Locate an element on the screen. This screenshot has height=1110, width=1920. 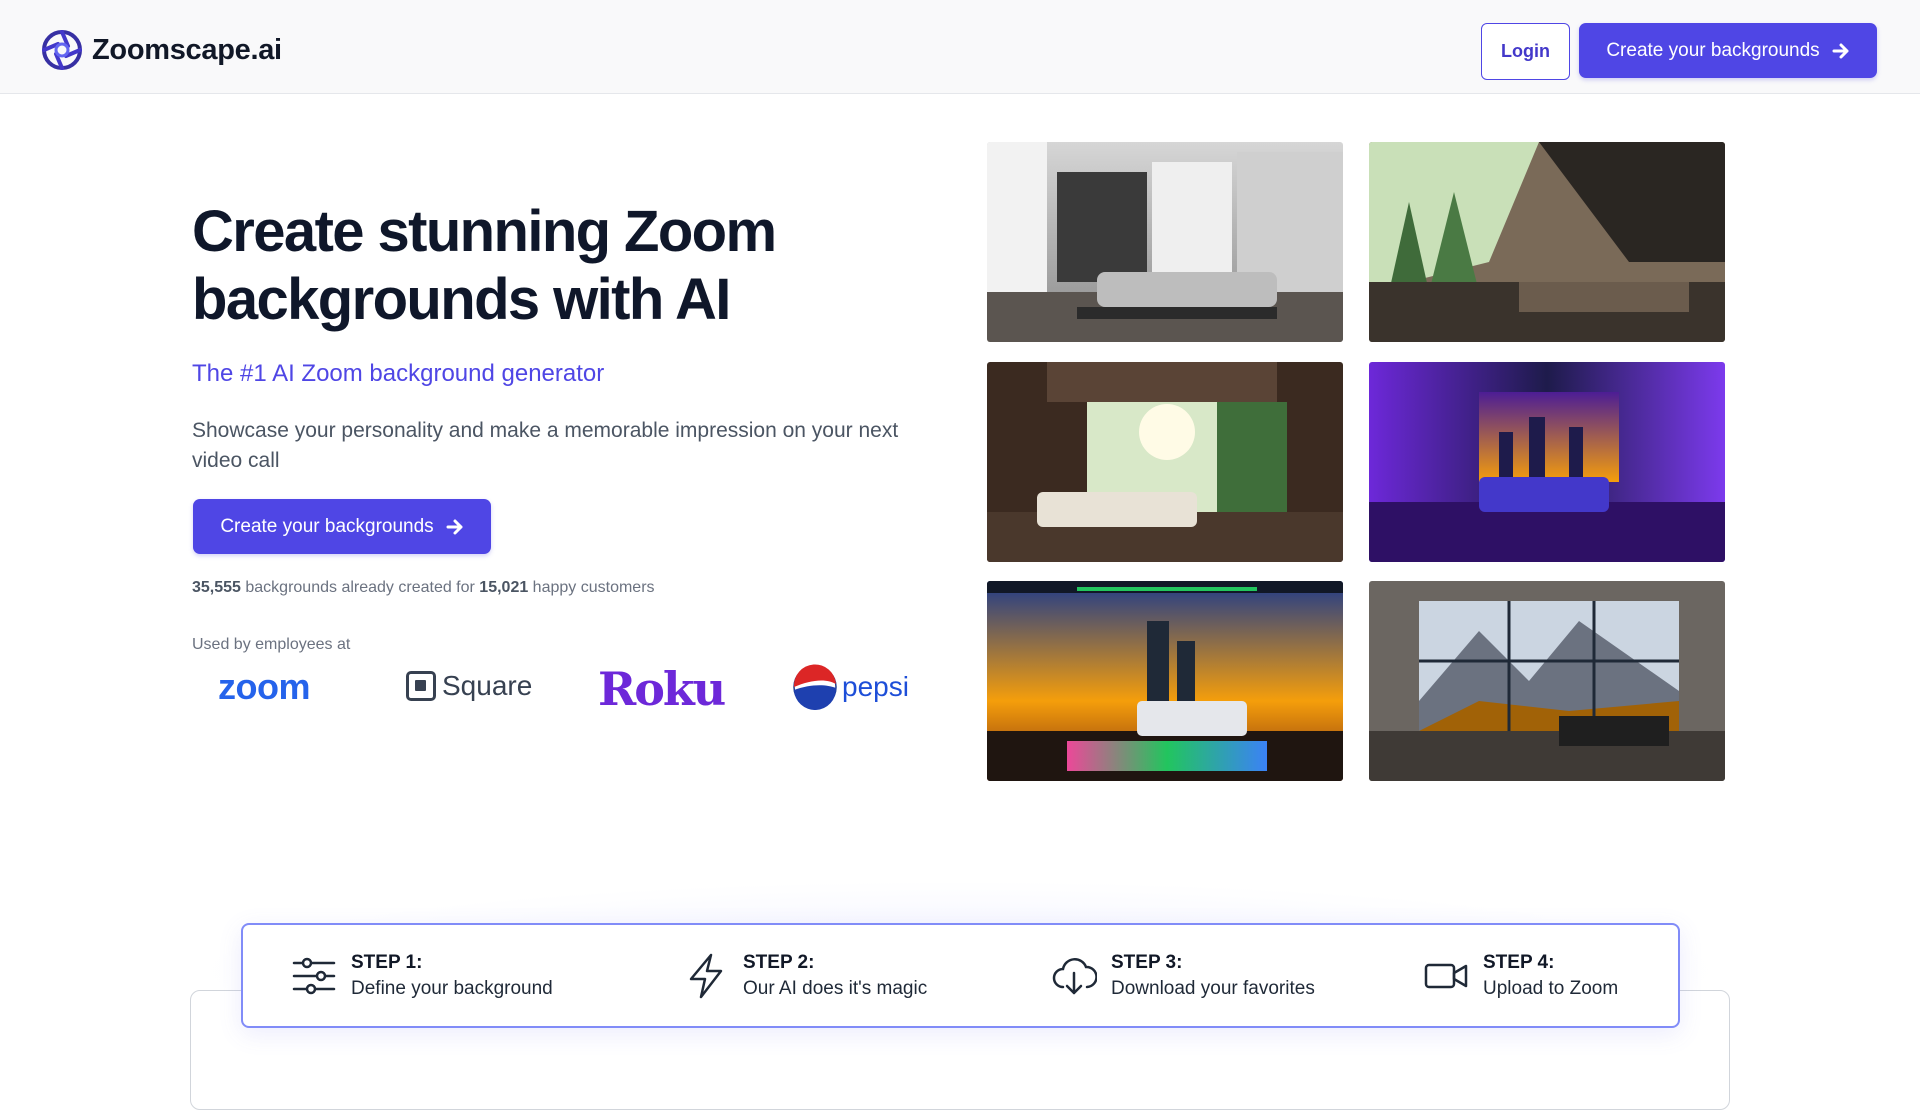
gallery-image-neon-skyline-bedroom is located at coordinates (1165, 681).